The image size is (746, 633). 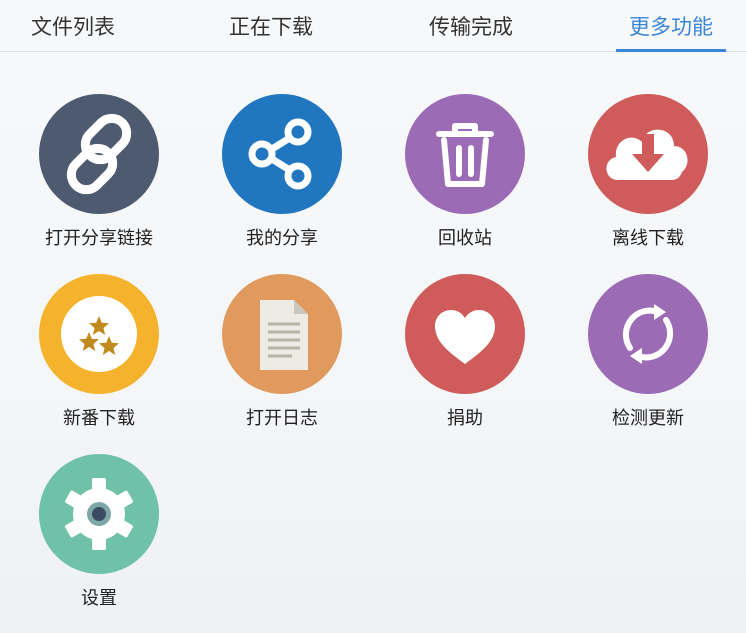 What do you see at coordinates (282, 418) in the screenshot?
I see `feature-label: 打开日志` at bounding box center [282, 418].